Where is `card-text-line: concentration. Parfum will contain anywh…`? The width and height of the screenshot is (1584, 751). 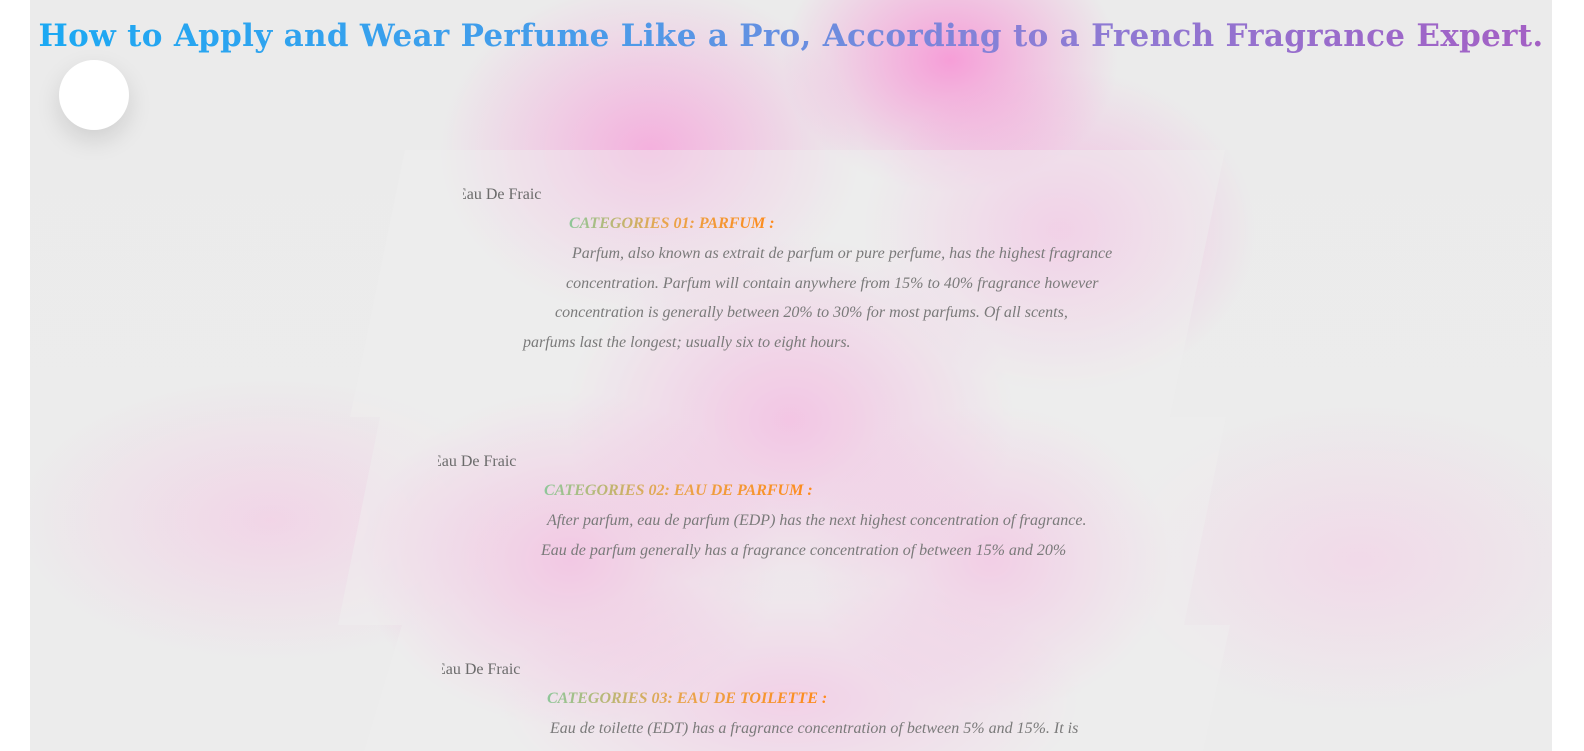
card-text-line: concentration. Parfum will contain anywh… is located at coordinates (832, 283).